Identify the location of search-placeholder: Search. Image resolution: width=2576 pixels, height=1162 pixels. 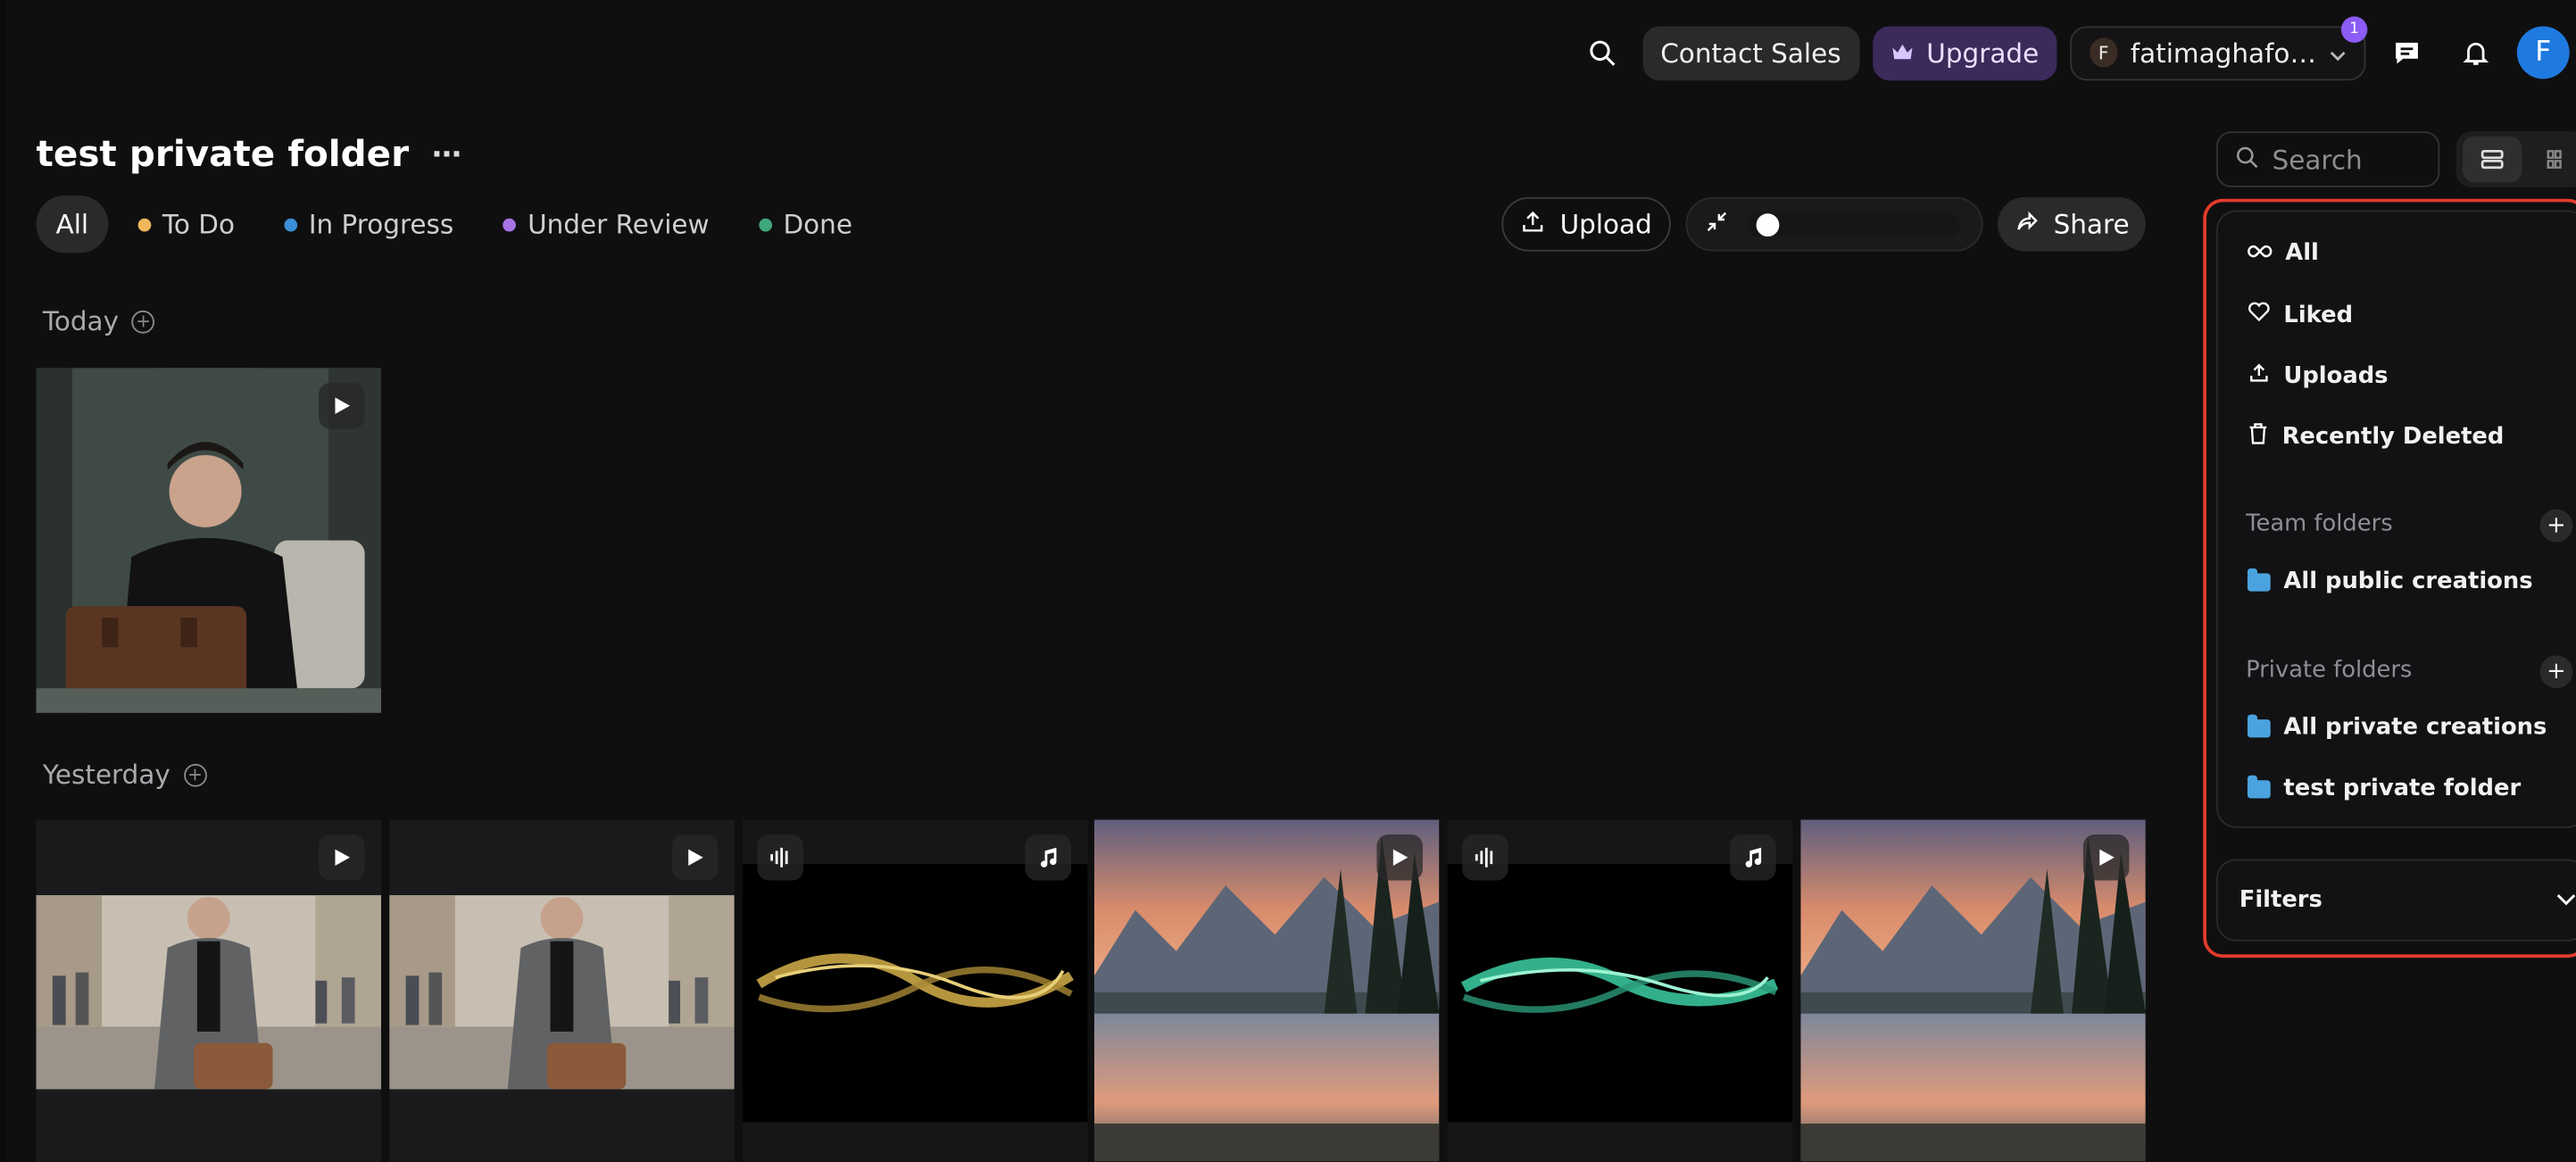
(2318, 160).